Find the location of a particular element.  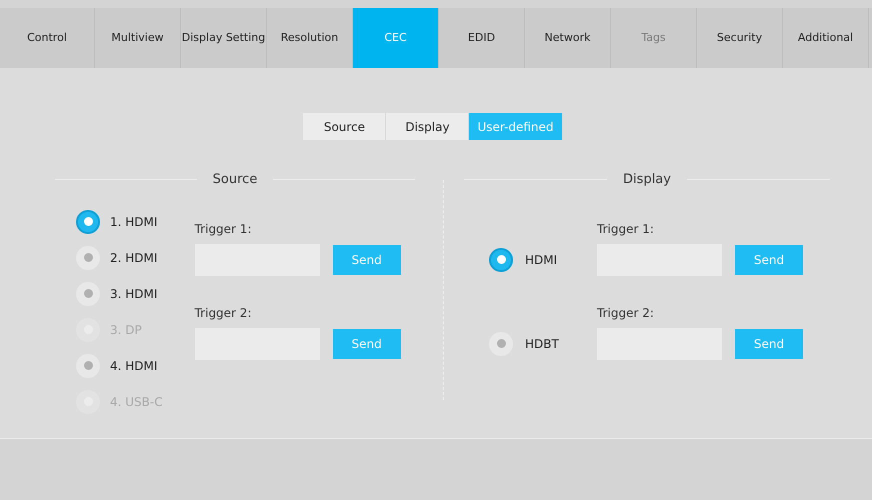

segment-tab: Display is located at coordinates (428, 126).